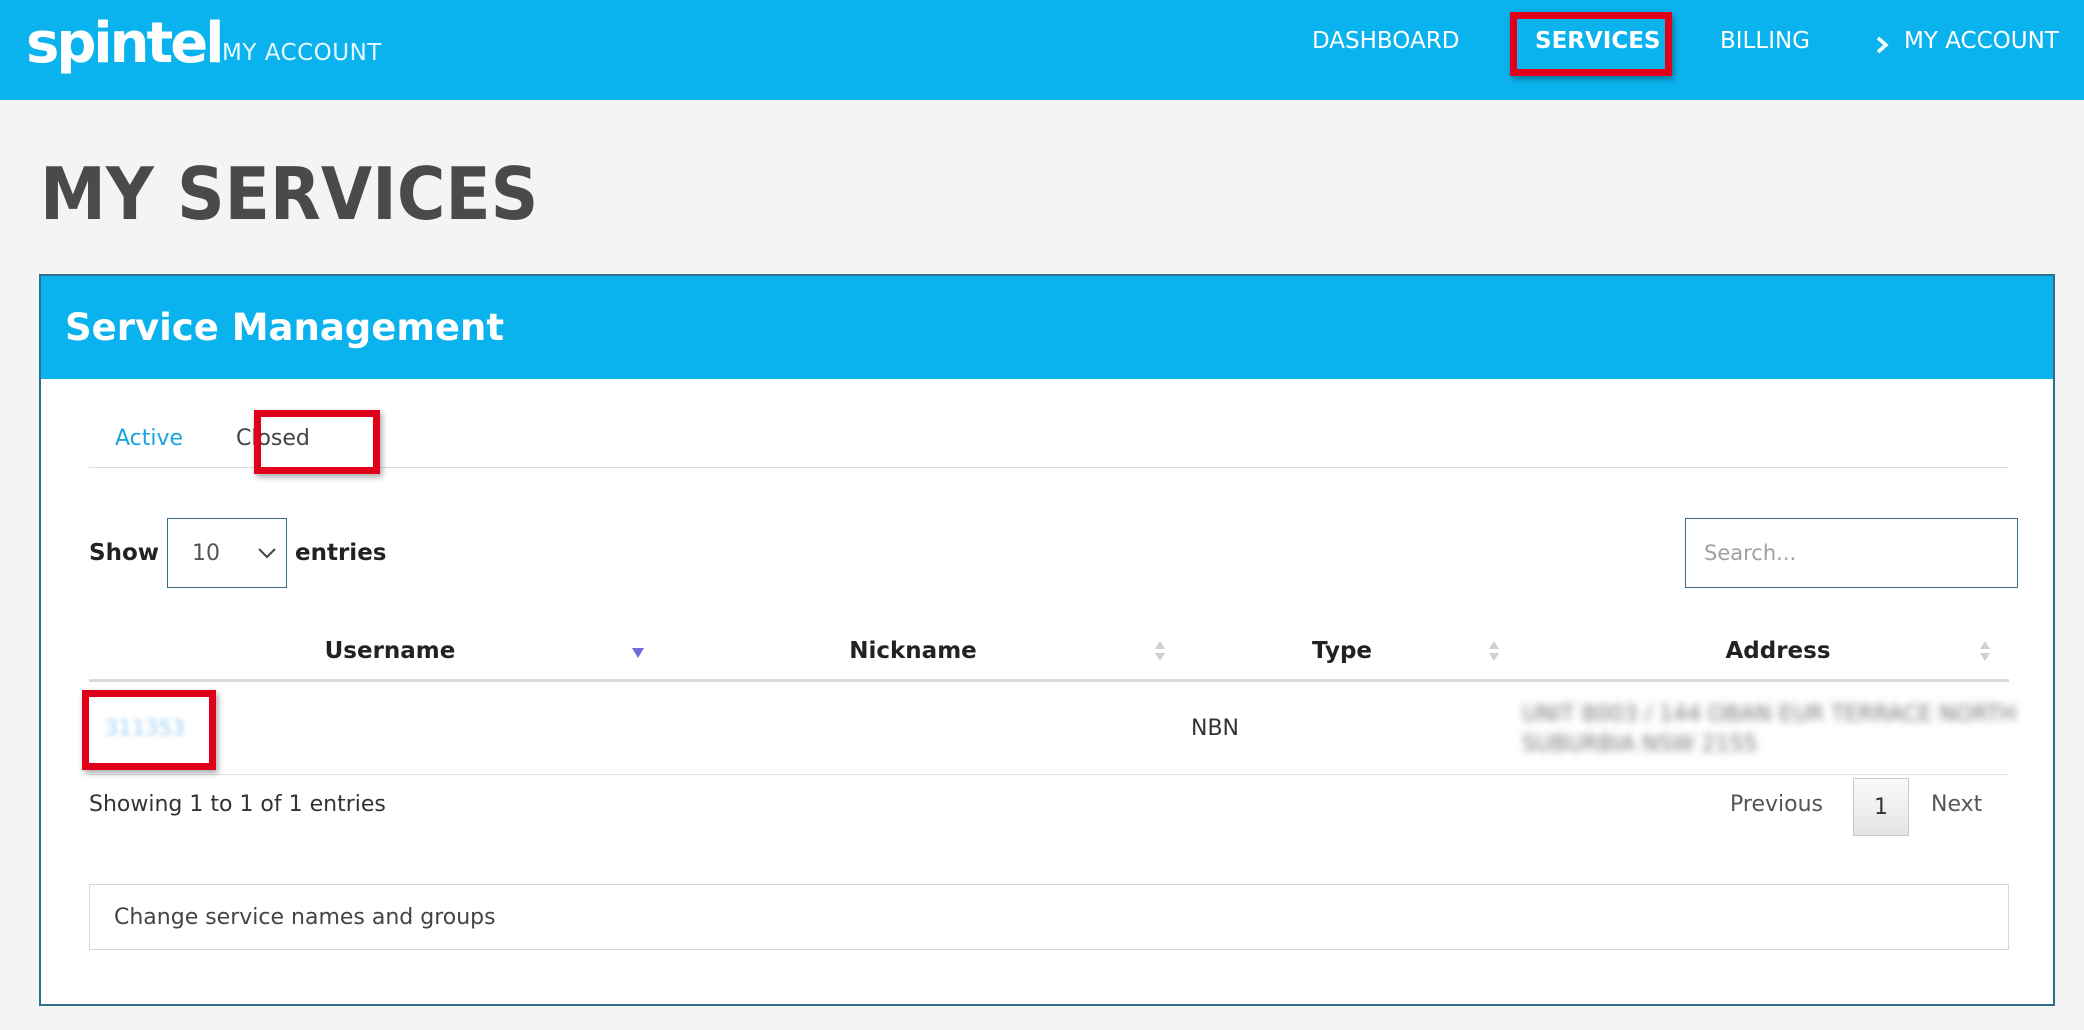 The width and height of the screenshot is (2084, 1030). I want to click on search-input, so click(1851, 553).